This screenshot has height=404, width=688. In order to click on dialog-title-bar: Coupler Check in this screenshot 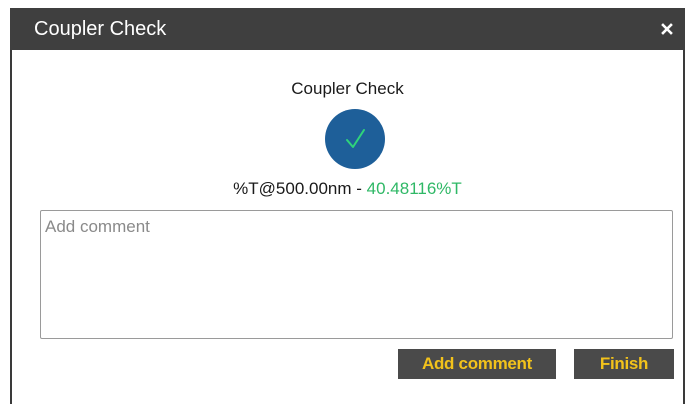, I will do `click(347, 29)`.